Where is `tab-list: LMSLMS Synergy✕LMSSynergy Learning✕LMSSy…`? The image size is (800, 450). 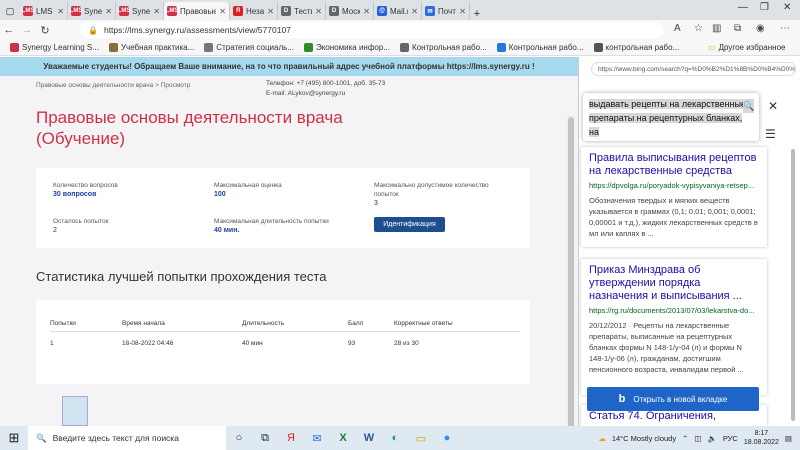 tab-list: LMSLMS Synergy✕LMSSynergy Learning✕LMSSy… is located at coordinates (245, 11).